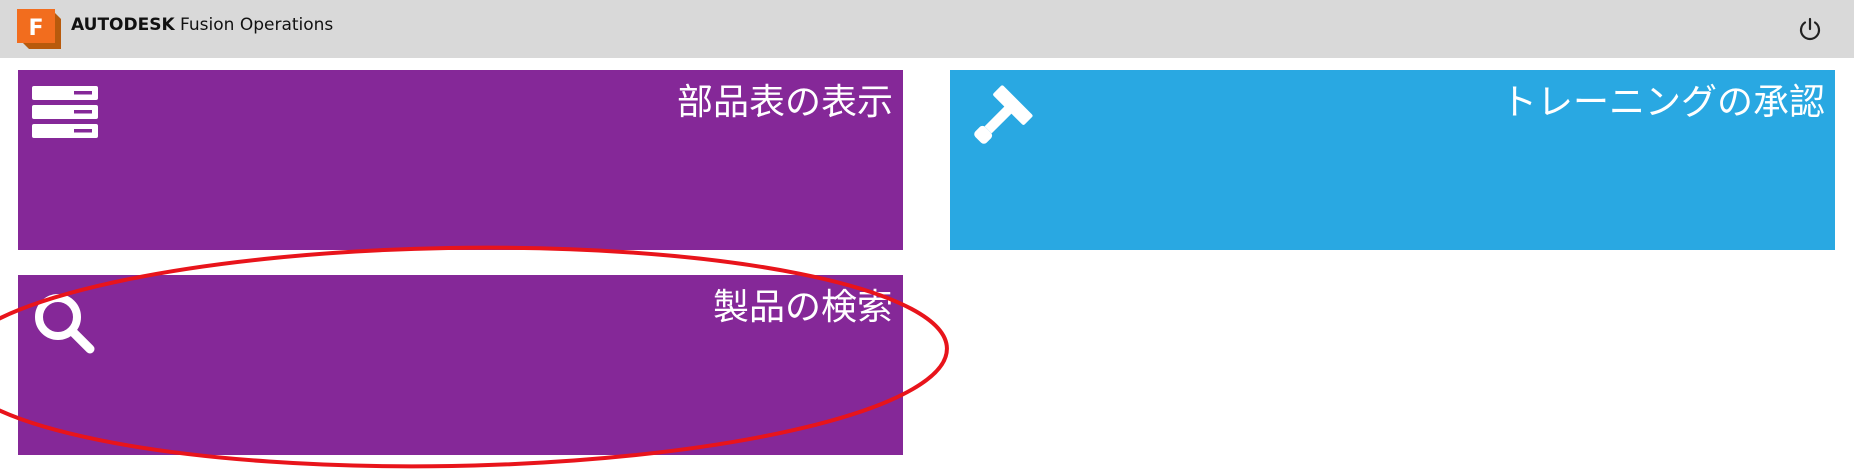 The width and height of the screenshot is (1854, 472). What do you see at coordinates (802, 307) in the screenshot?
I see `tile-label: 製品の検索` at bounding box center [802, 307].